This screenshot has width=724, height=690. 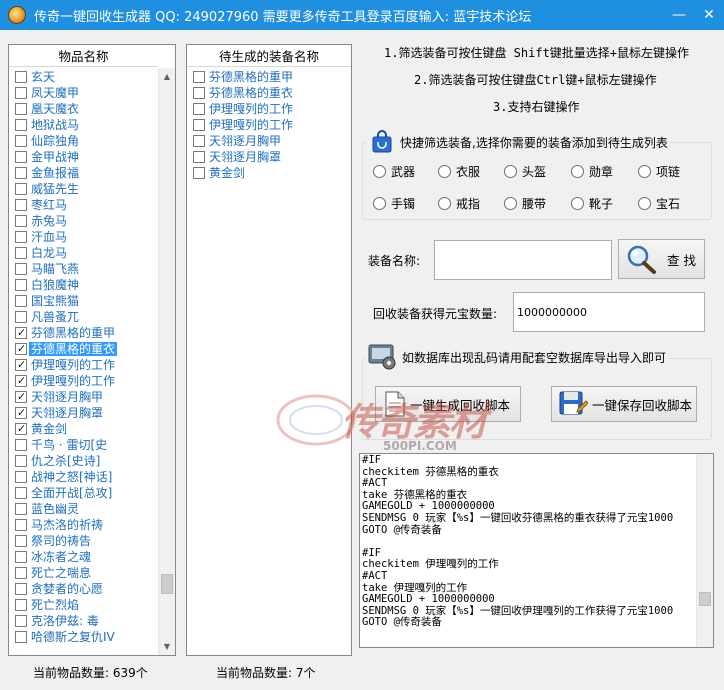 I want to click on list-item: 金鱼报福, so click(x=83, y=173).